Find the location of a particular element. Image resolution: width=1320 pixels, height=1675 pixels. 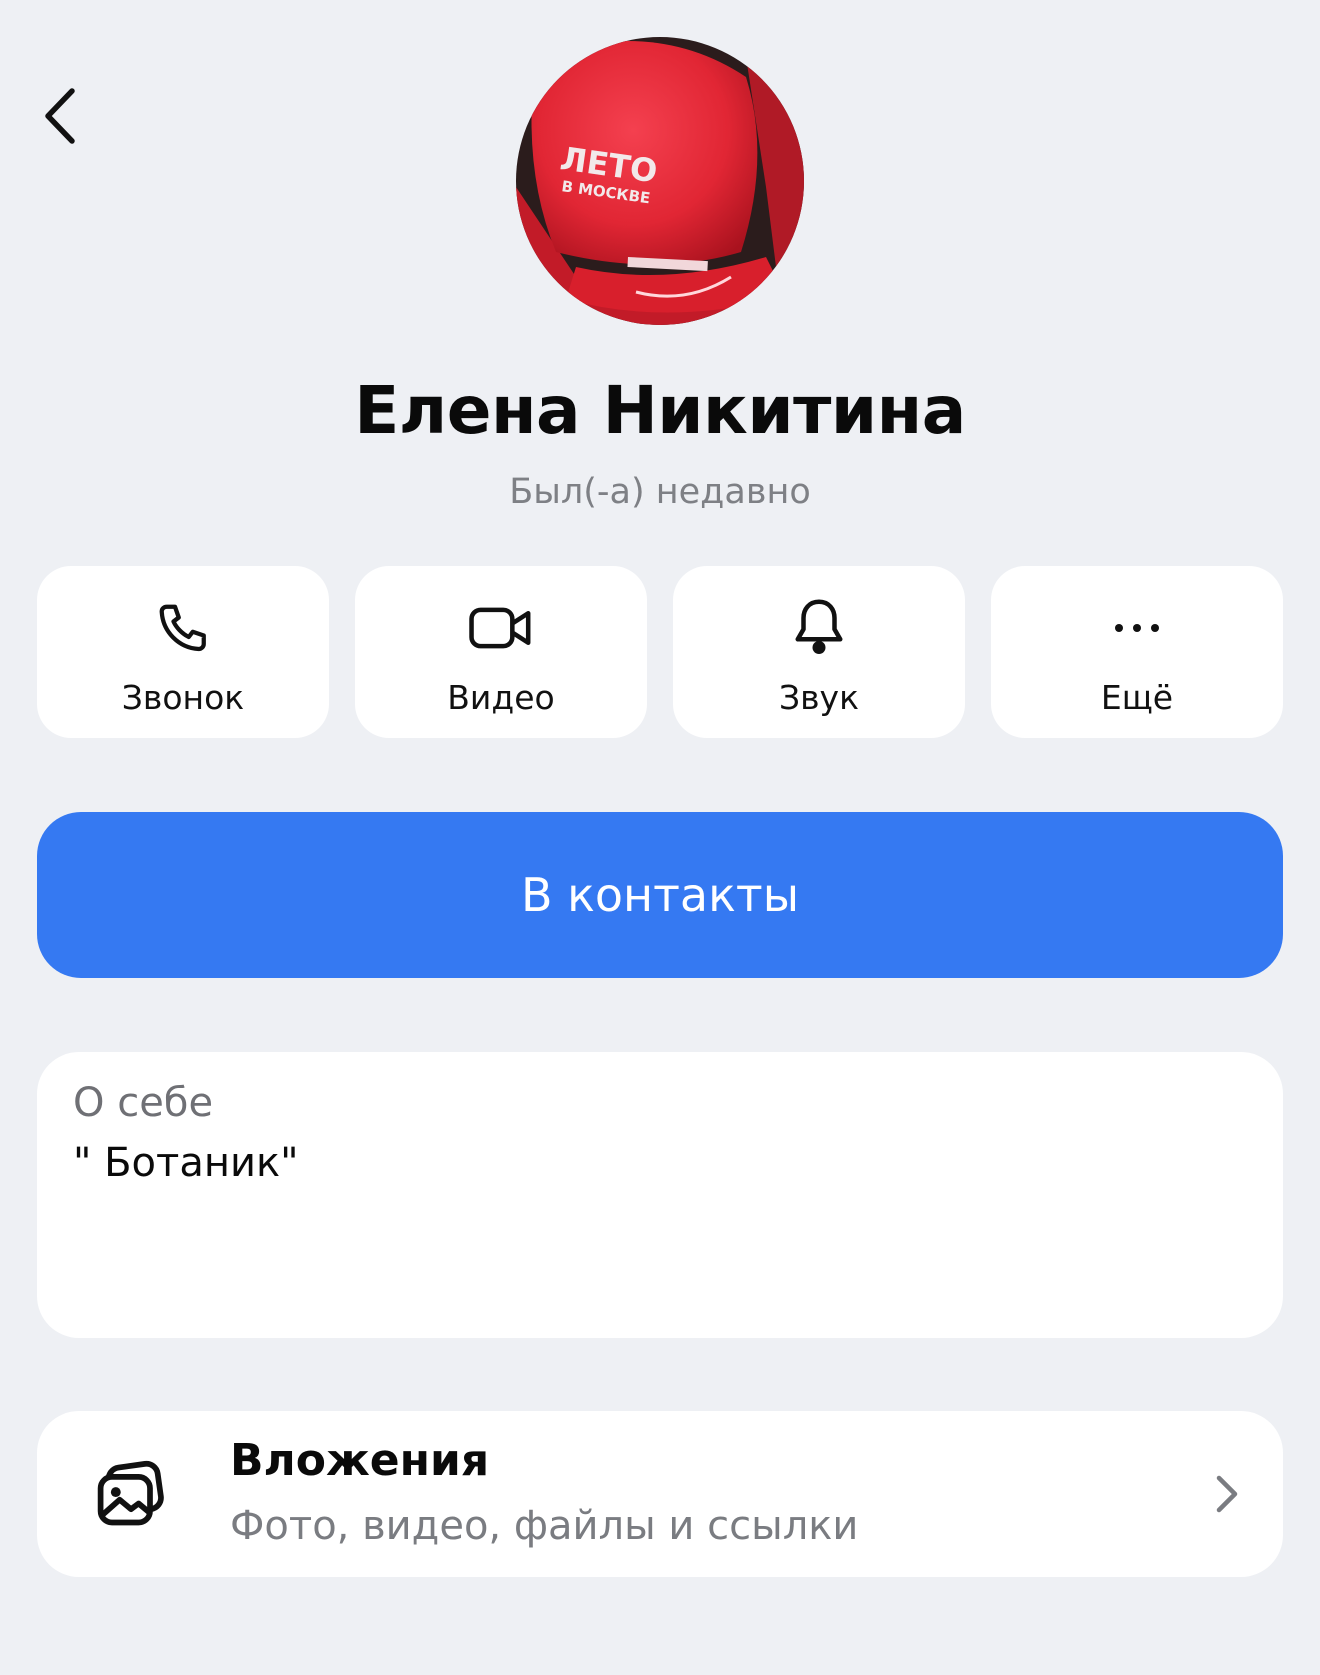

video-icon is located at coordinates (500, 628).